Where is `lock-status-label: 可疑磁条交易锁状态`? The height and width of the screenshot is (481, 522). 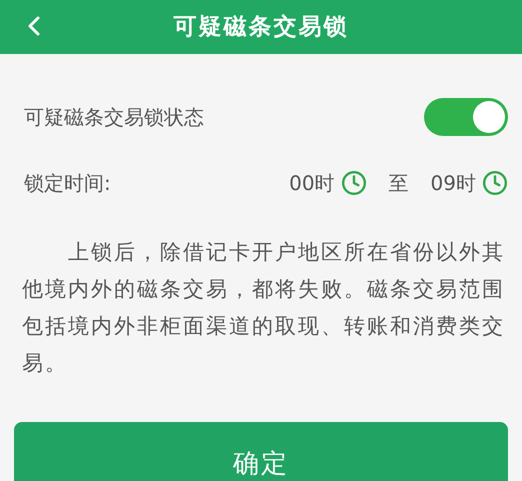 lock-status-label: 可疑磁条交易锁状态 is located at coordinates (114, 117).